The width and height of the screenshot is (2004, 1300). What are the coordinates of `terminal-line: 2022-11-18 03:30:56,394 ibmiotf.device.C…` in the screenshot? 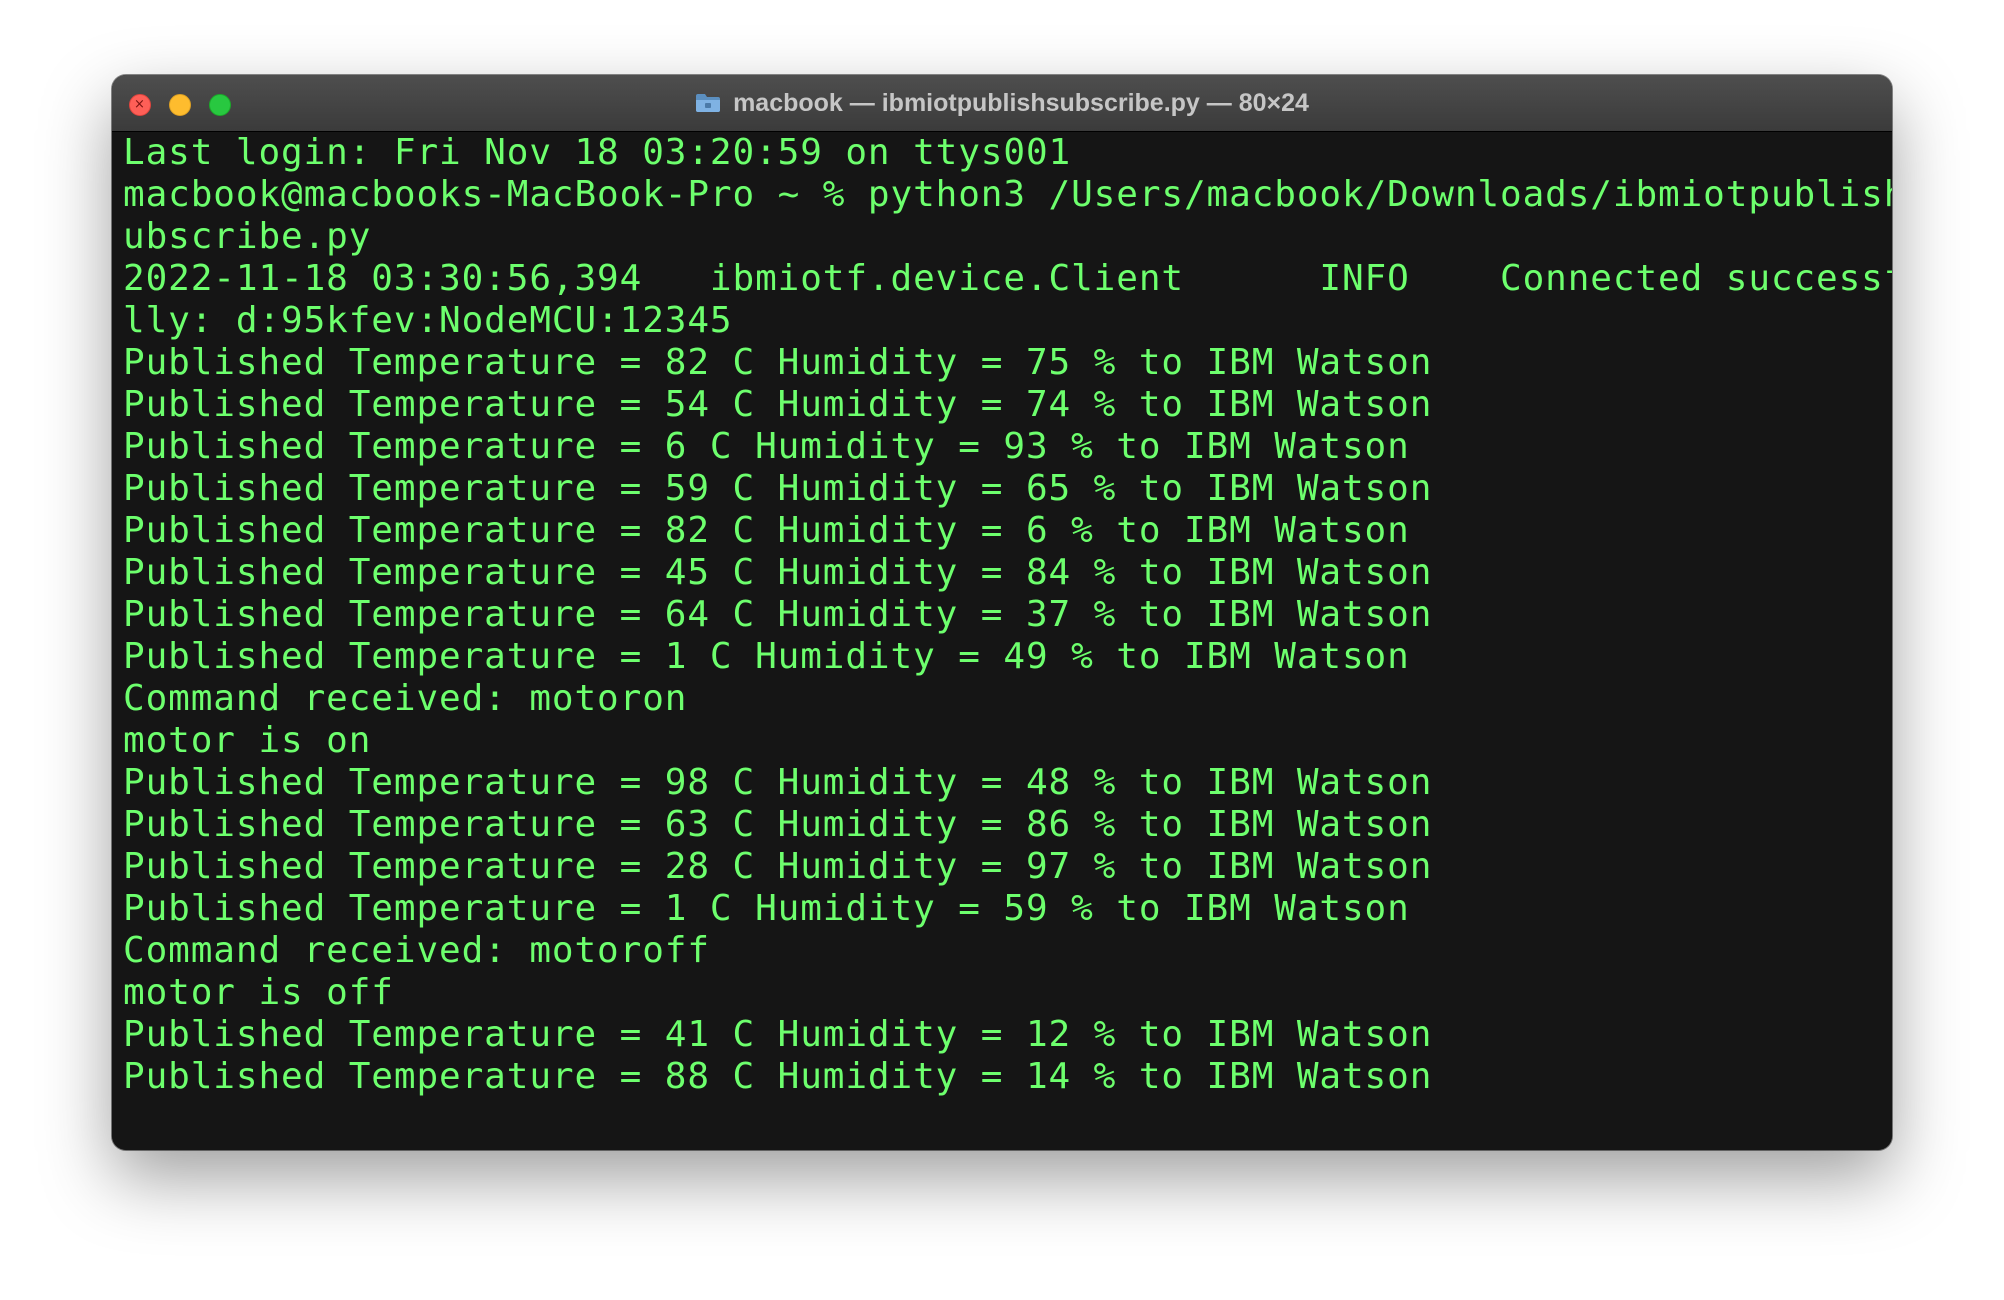 It's located at (1007, 278).